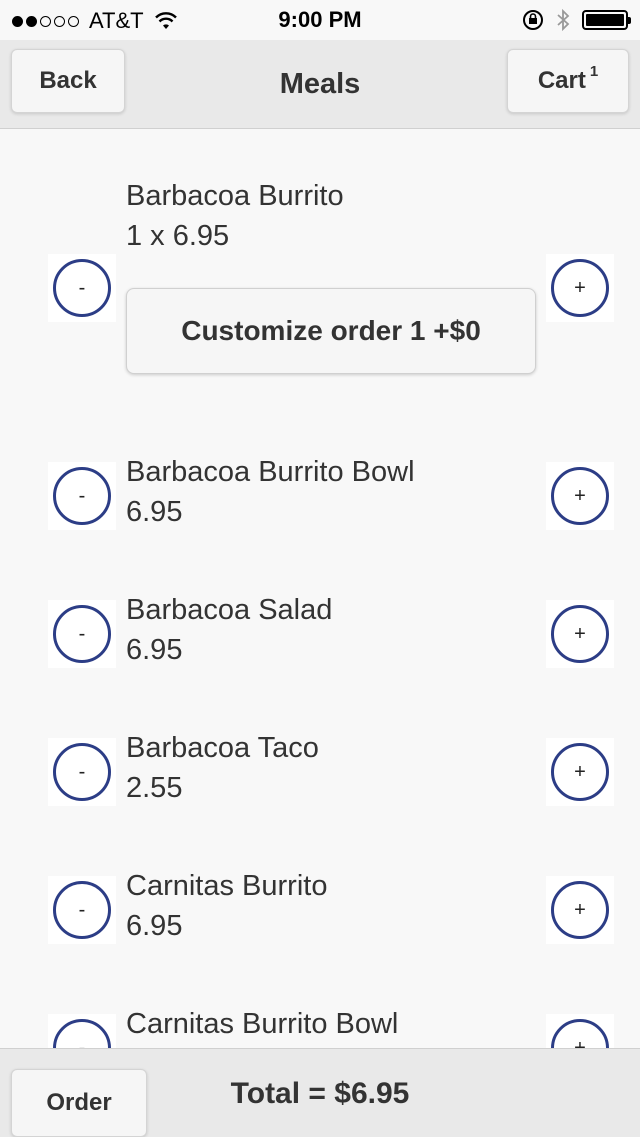  I want to click on item-name: Carnitas Burrito, so click(227, 886).